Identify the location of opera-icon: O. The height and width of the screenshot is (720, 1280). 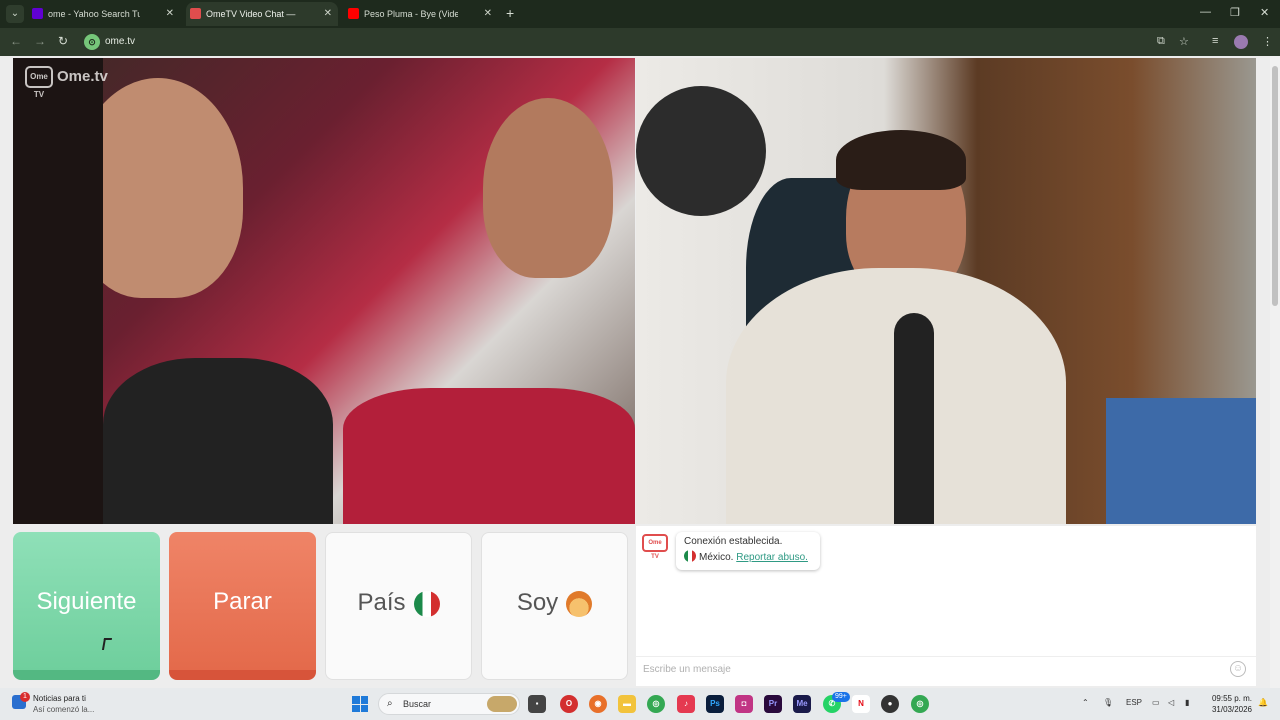
(569, 704).